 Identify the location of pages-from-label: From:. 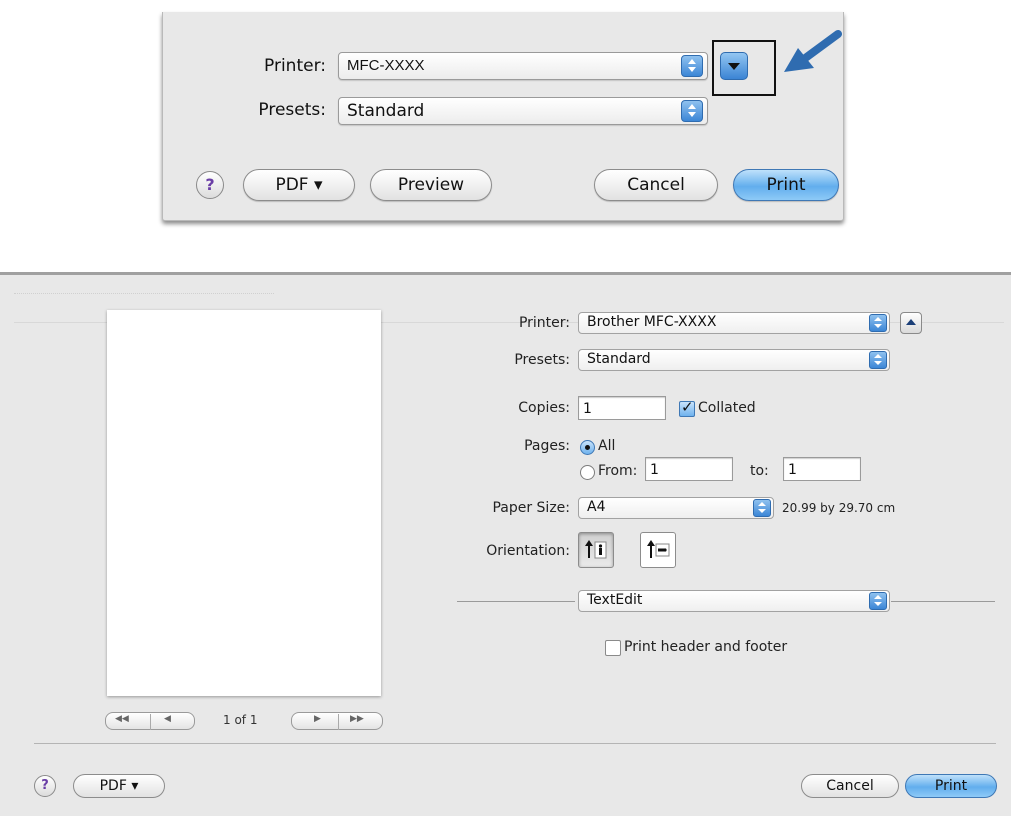
(618, 471).